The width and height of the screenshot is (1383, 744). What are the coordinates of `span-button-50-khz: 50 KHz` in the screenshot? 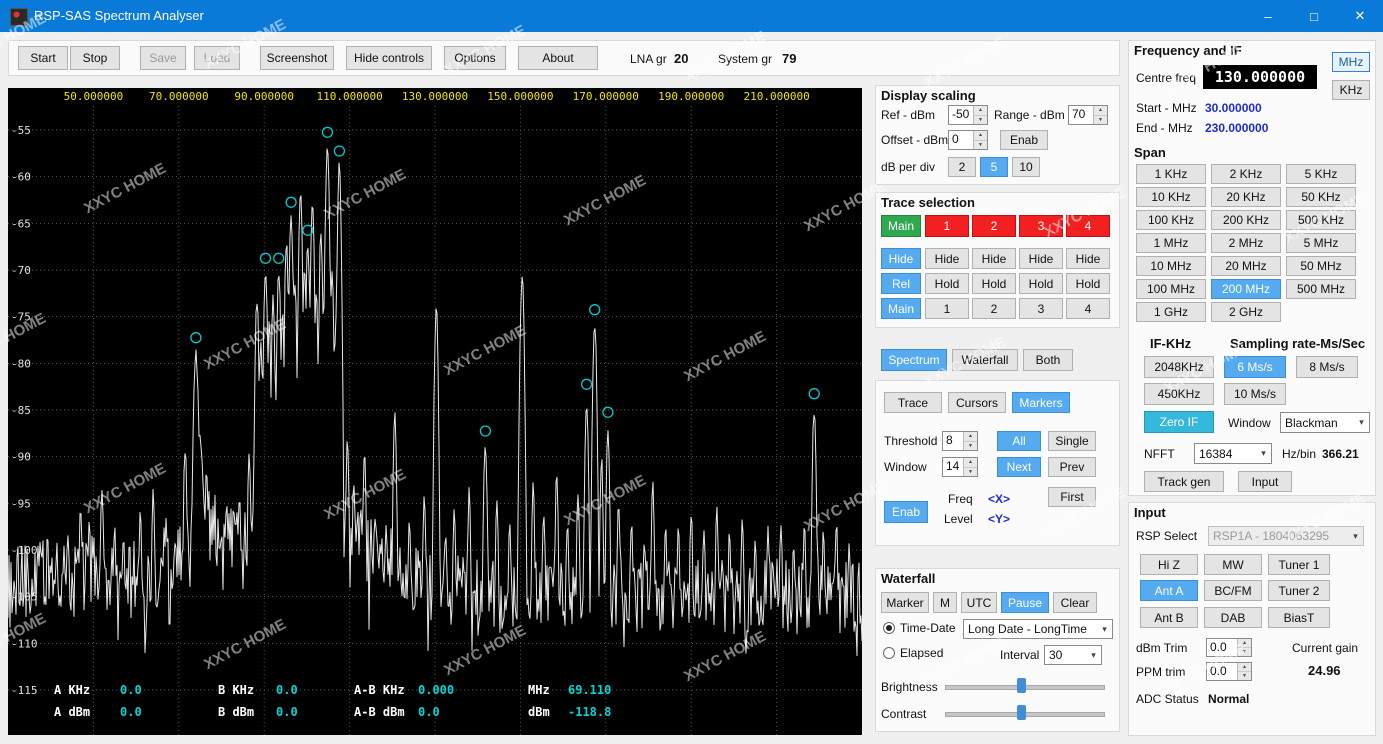 It's located at (1321, 197).